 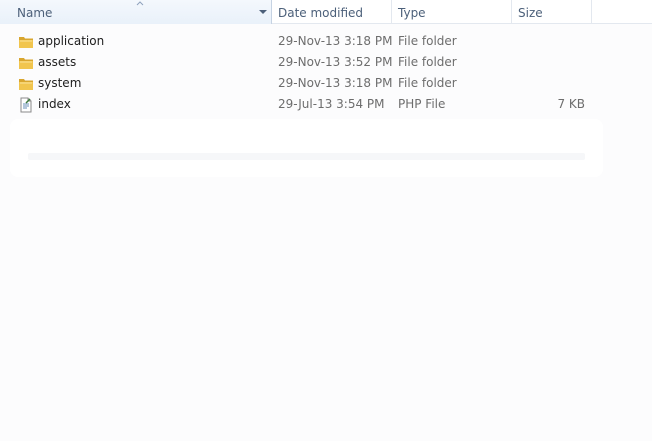 I want to click on file-name: index, so click(x=54, y=104).